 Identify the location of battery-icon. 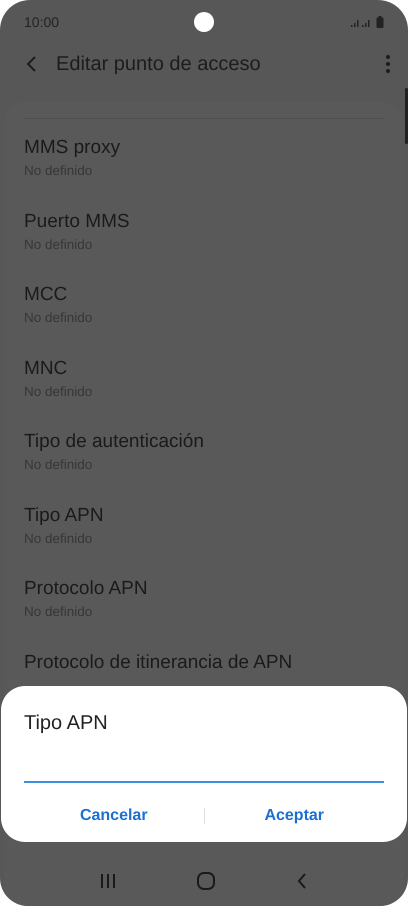
(380, 22).